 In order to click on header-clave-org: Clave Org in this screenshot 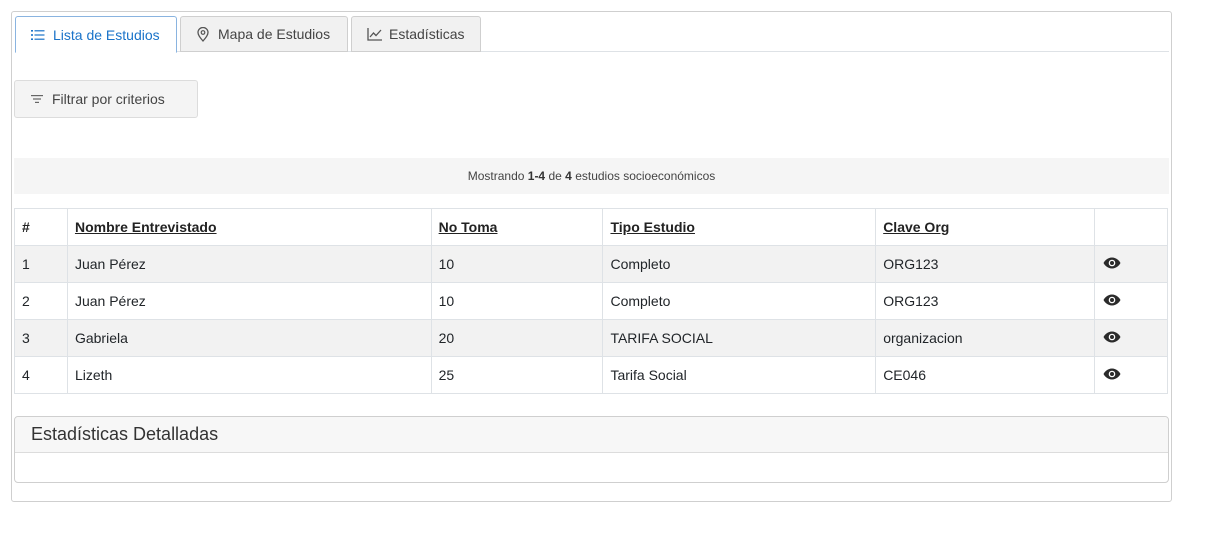, I will do `click(985, 227)`.